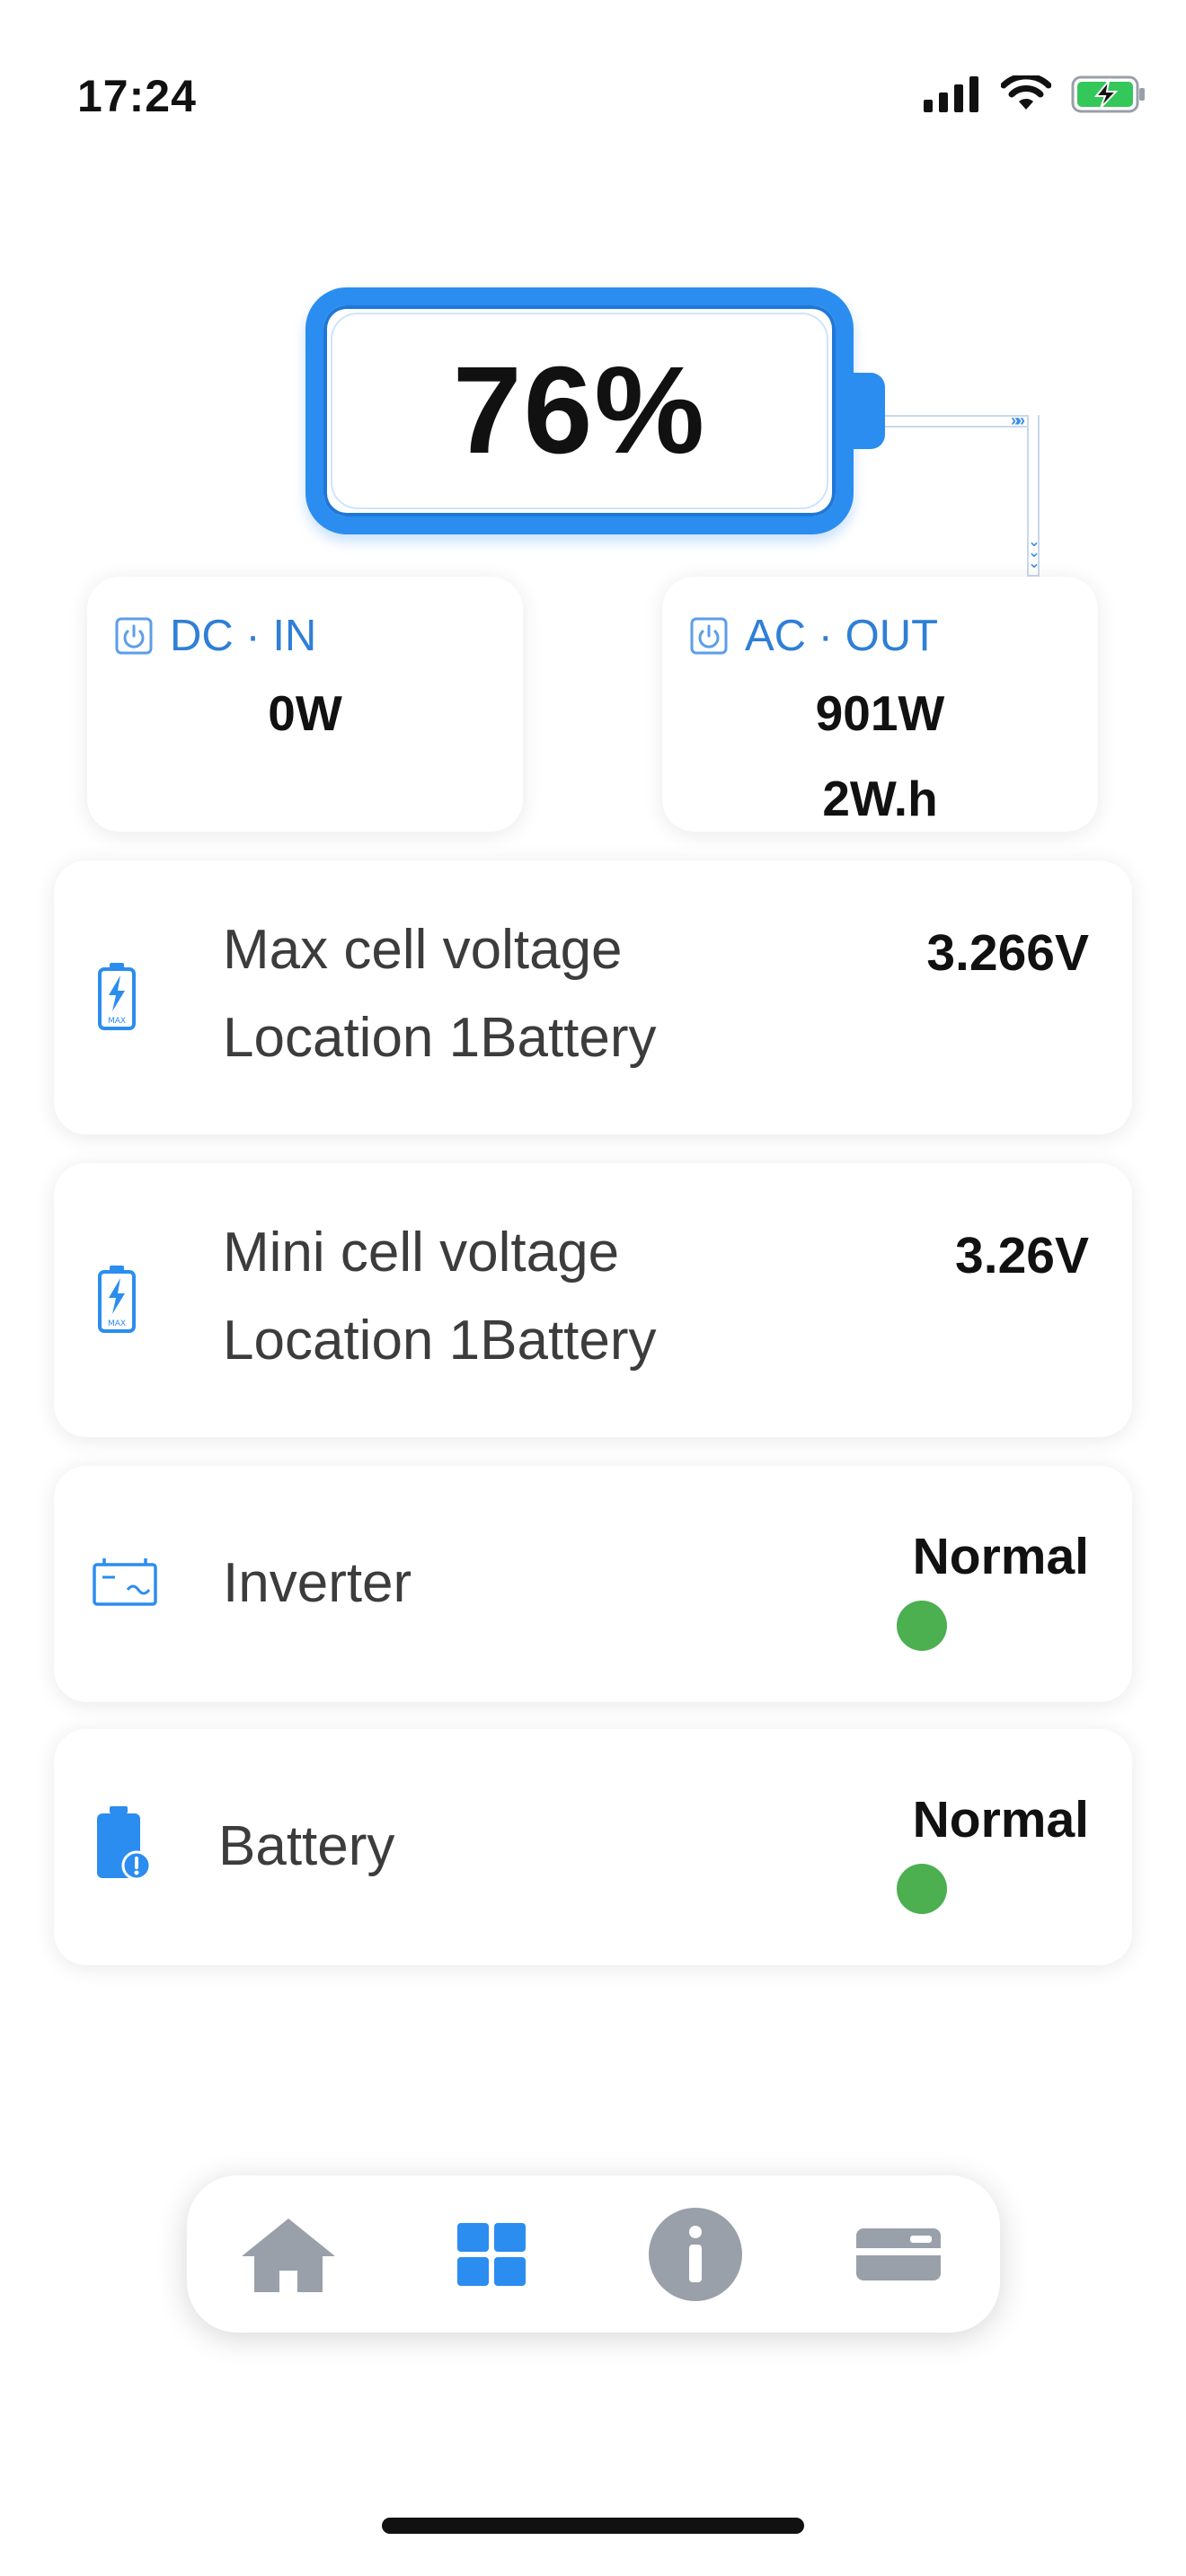 This screenshot has width=1186, height=2576. Describe the element at coordinates (867, 411) in the screenshot. I see `battery-gauge-tip` at that location.